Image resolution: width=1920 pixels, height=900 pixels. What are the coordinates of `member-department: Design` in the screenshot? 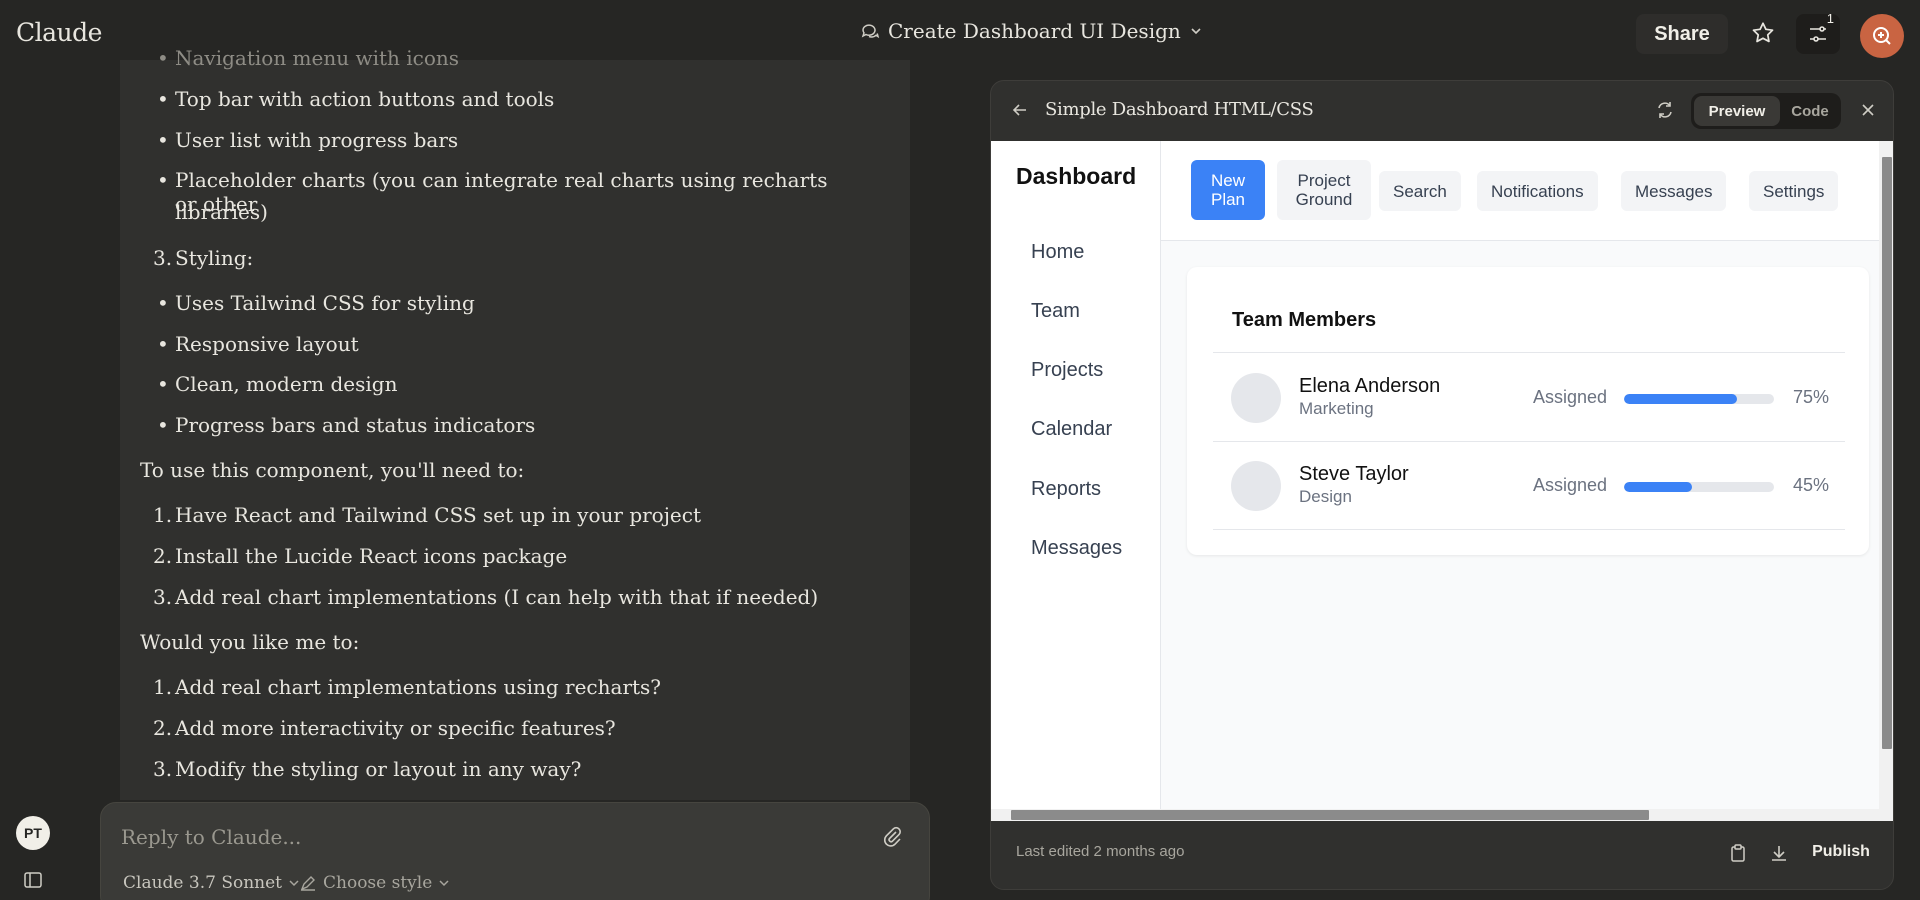 It's located at (1325, 496).